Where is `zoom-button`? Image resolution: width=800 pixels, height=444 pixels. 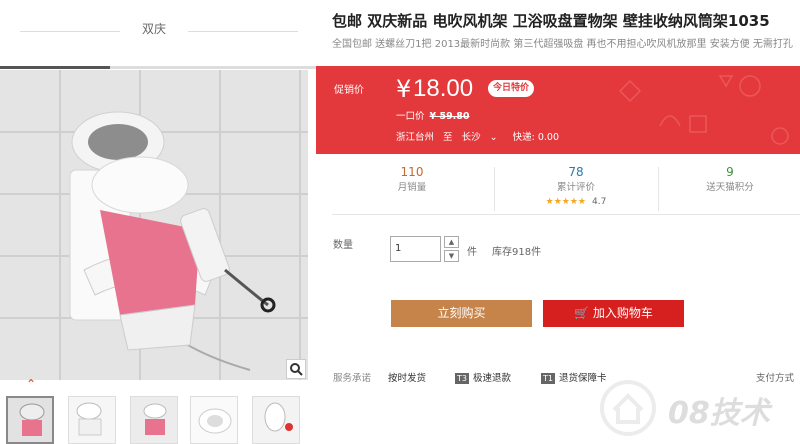
zoom-button is located at coordinates (296, 369).